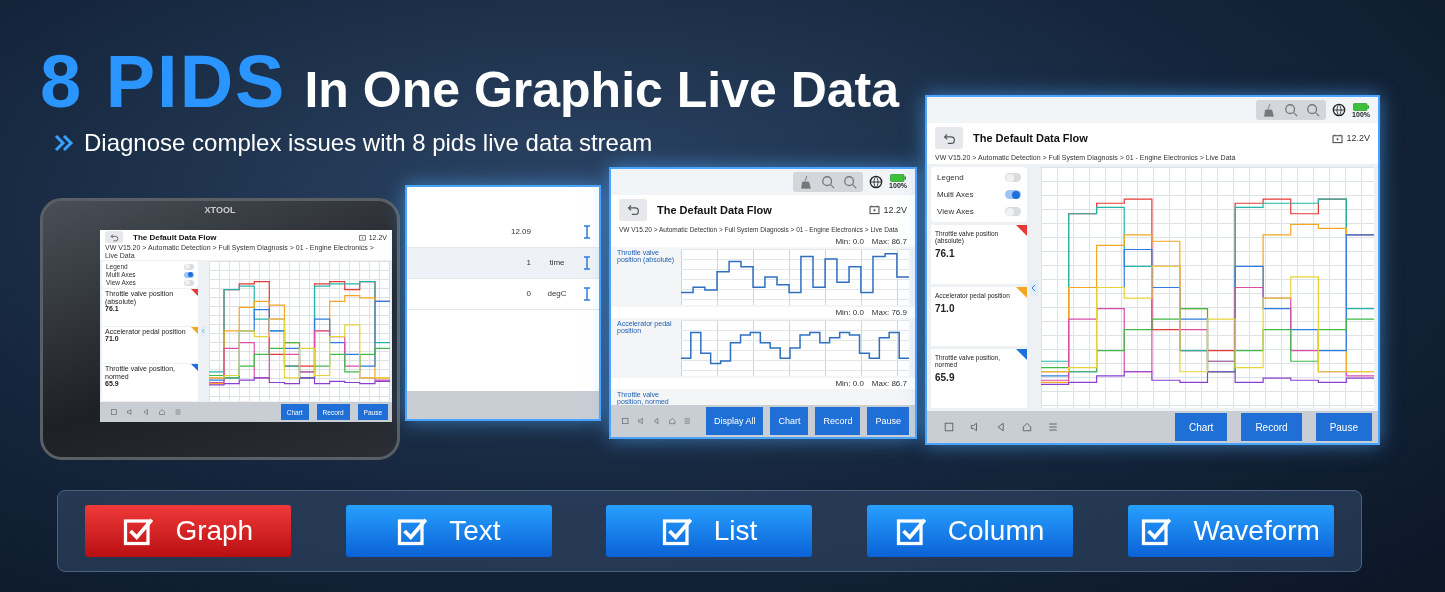  Describe the element at coordinates (528, 262) in the screenshot. I see `table-cell-text: 1` at that location.